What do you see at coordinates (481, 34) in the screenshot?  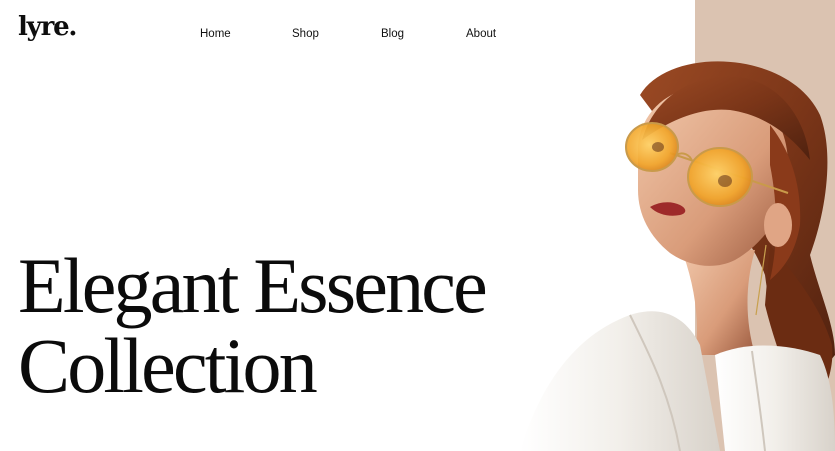 I see `nav-link-about: About` at bounding box center [481, 34].